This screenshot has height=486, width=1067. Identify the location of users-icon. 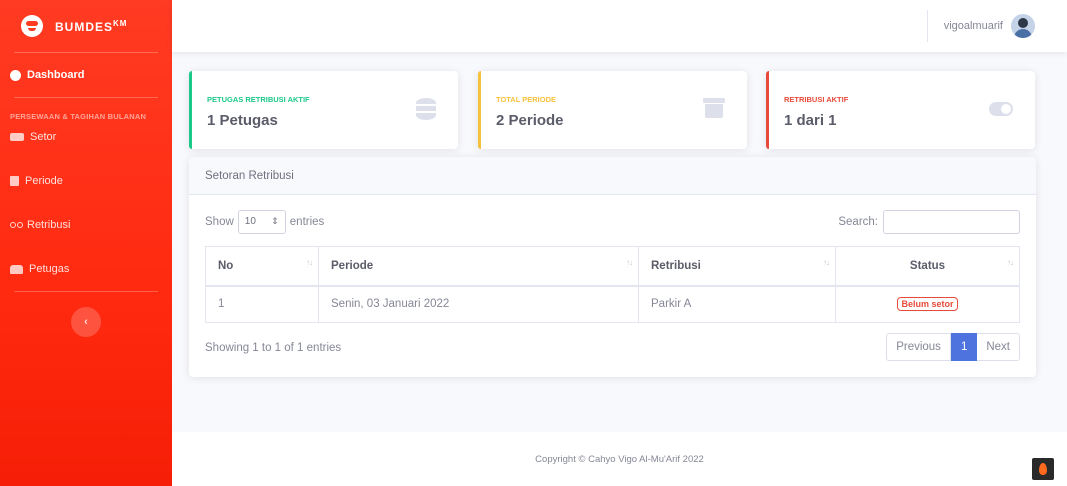
(16, 269).